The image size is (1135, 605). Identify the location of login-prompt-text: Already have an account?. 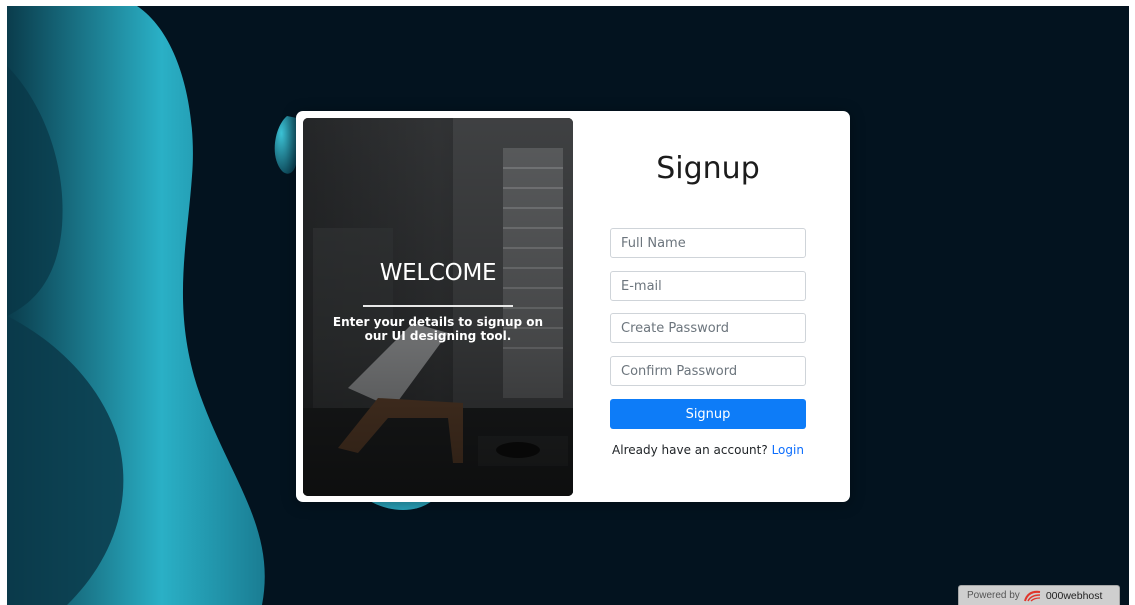
(690, 450).